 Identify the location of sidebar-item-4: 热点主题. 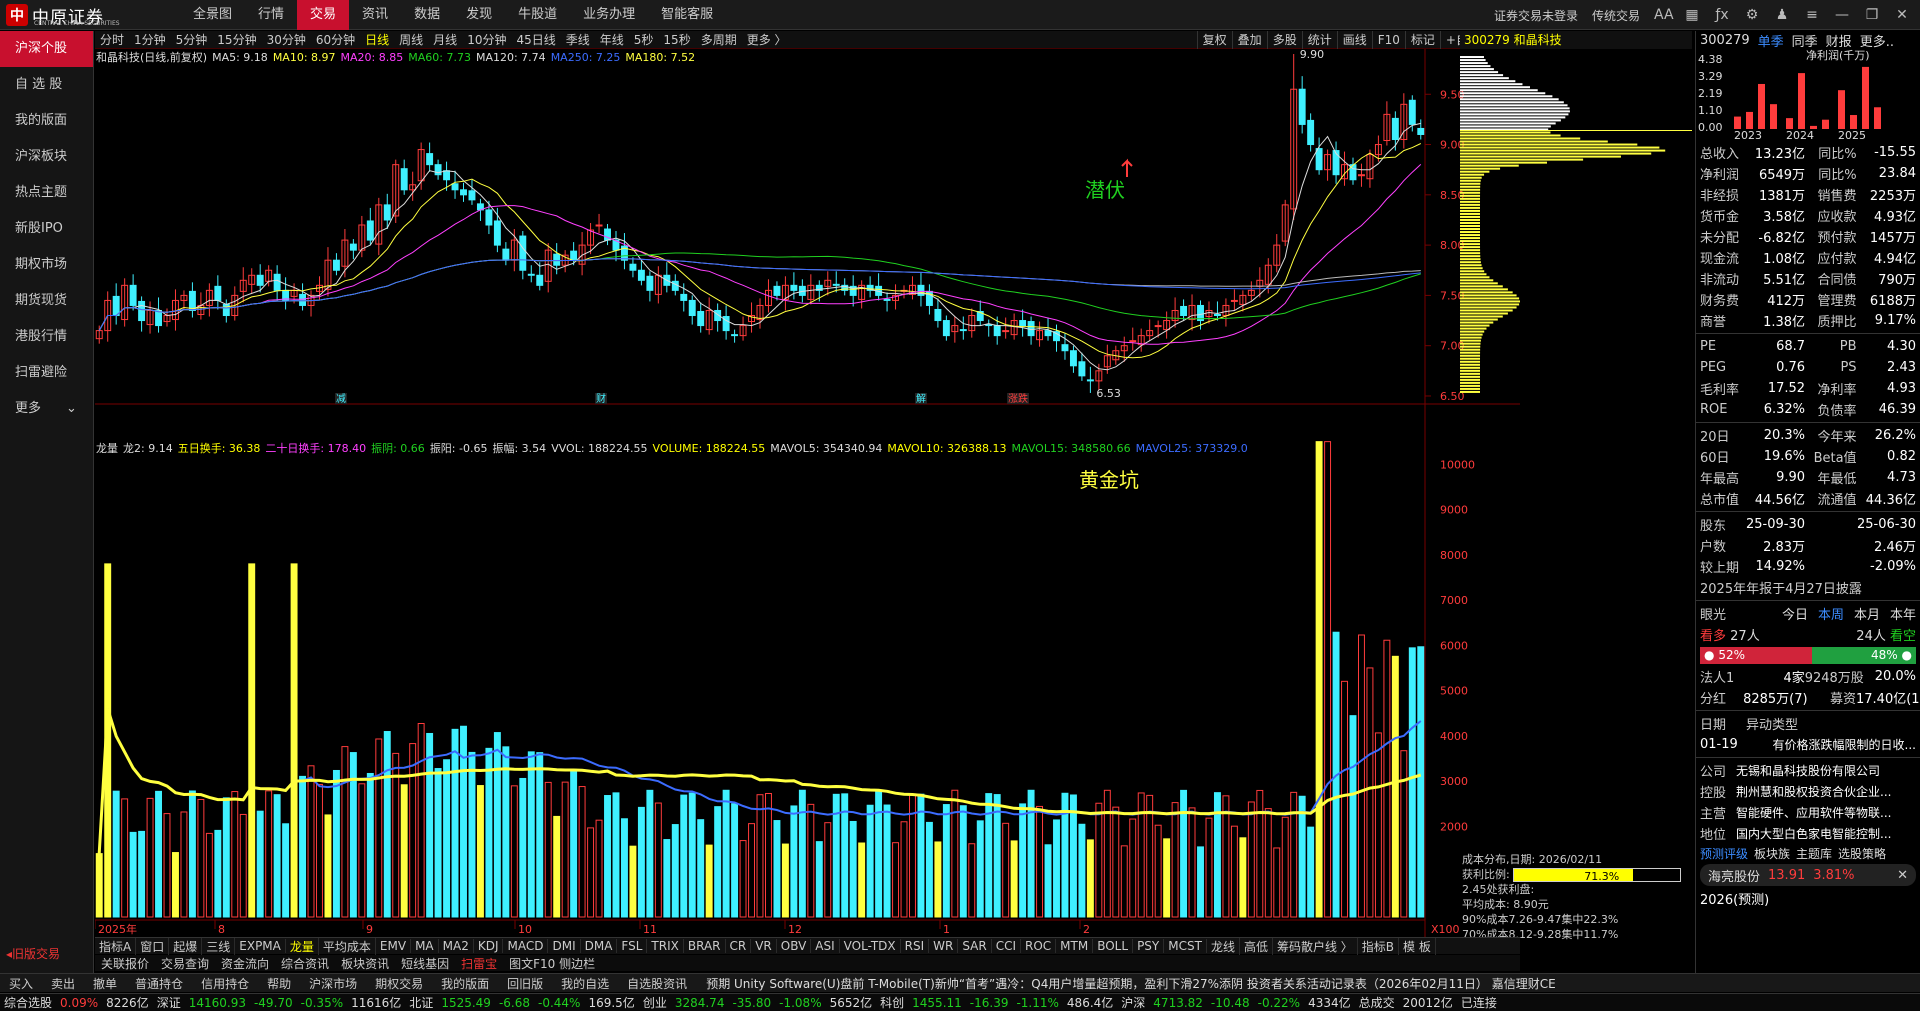
(46, 193).